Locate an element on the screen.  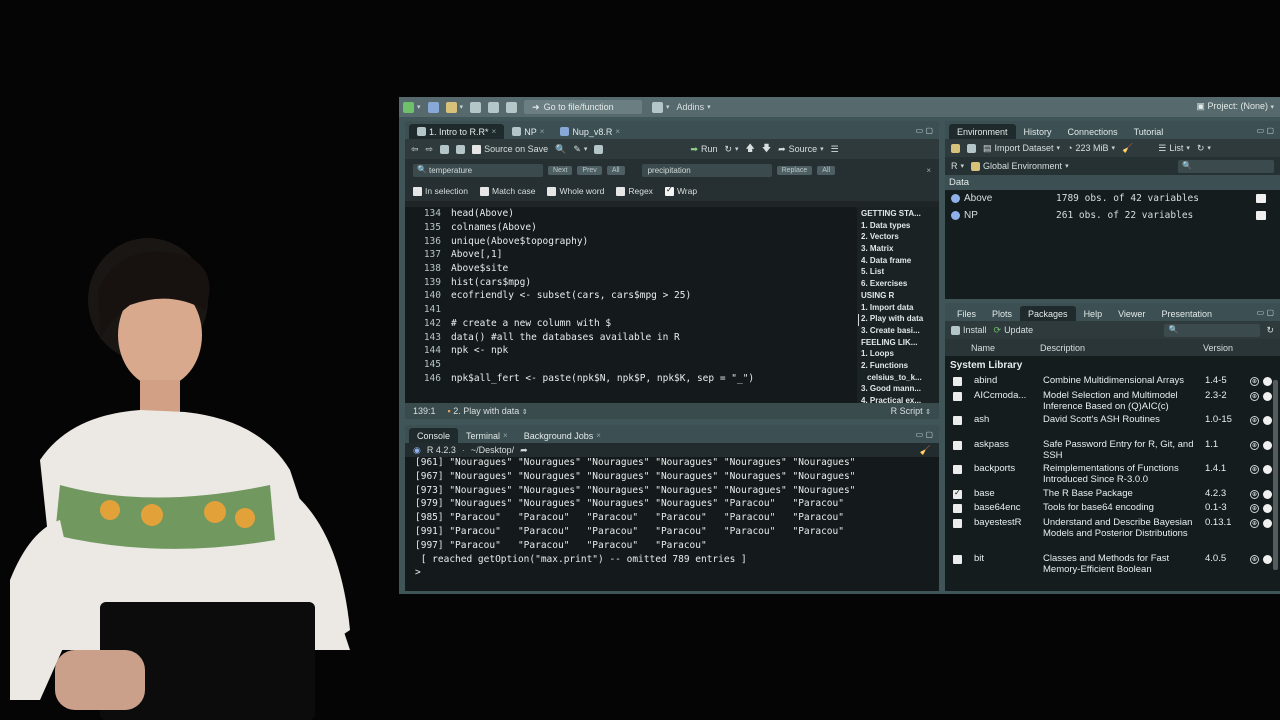
tab-tutorial: Tutorial is located at coordinates (1149, 131).